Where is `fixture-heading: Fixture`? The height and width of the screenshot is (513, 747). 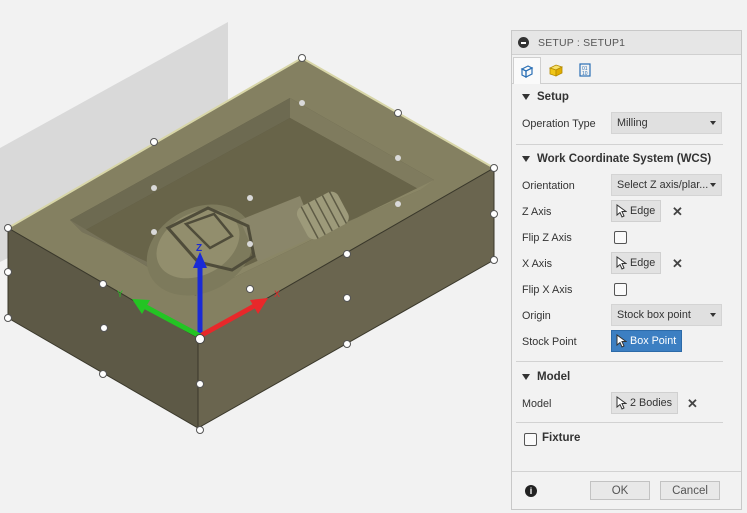 fixture-heading: Fixture is located at coordinates (561, 438).